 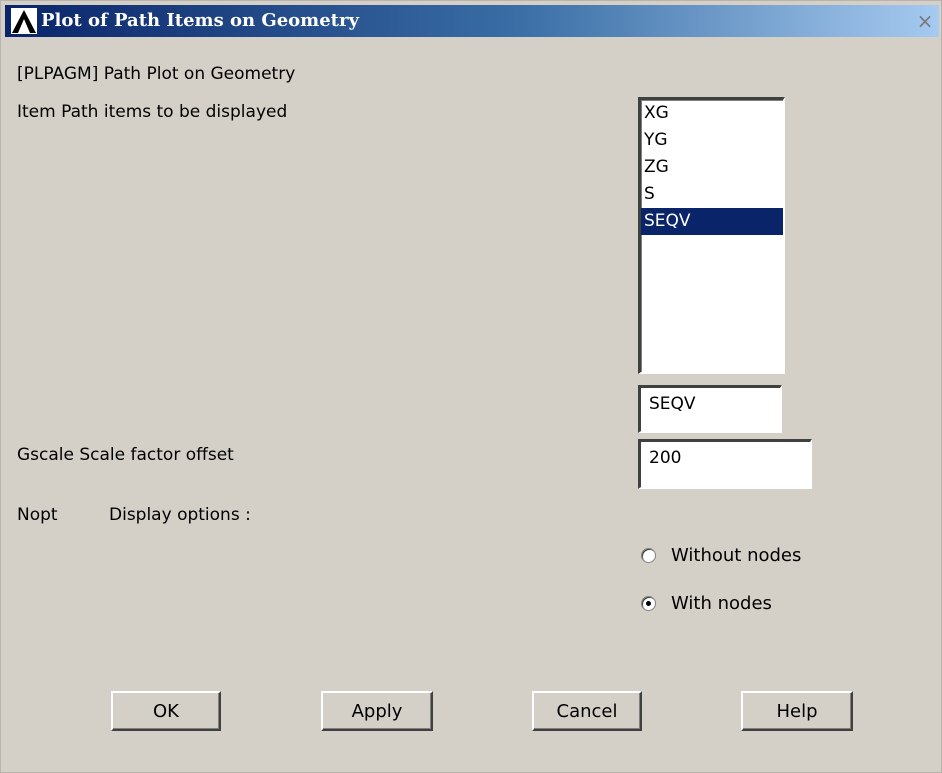 I want to click on window-title: Plot of Path Items on Geometry, so click(x=200, y=20).